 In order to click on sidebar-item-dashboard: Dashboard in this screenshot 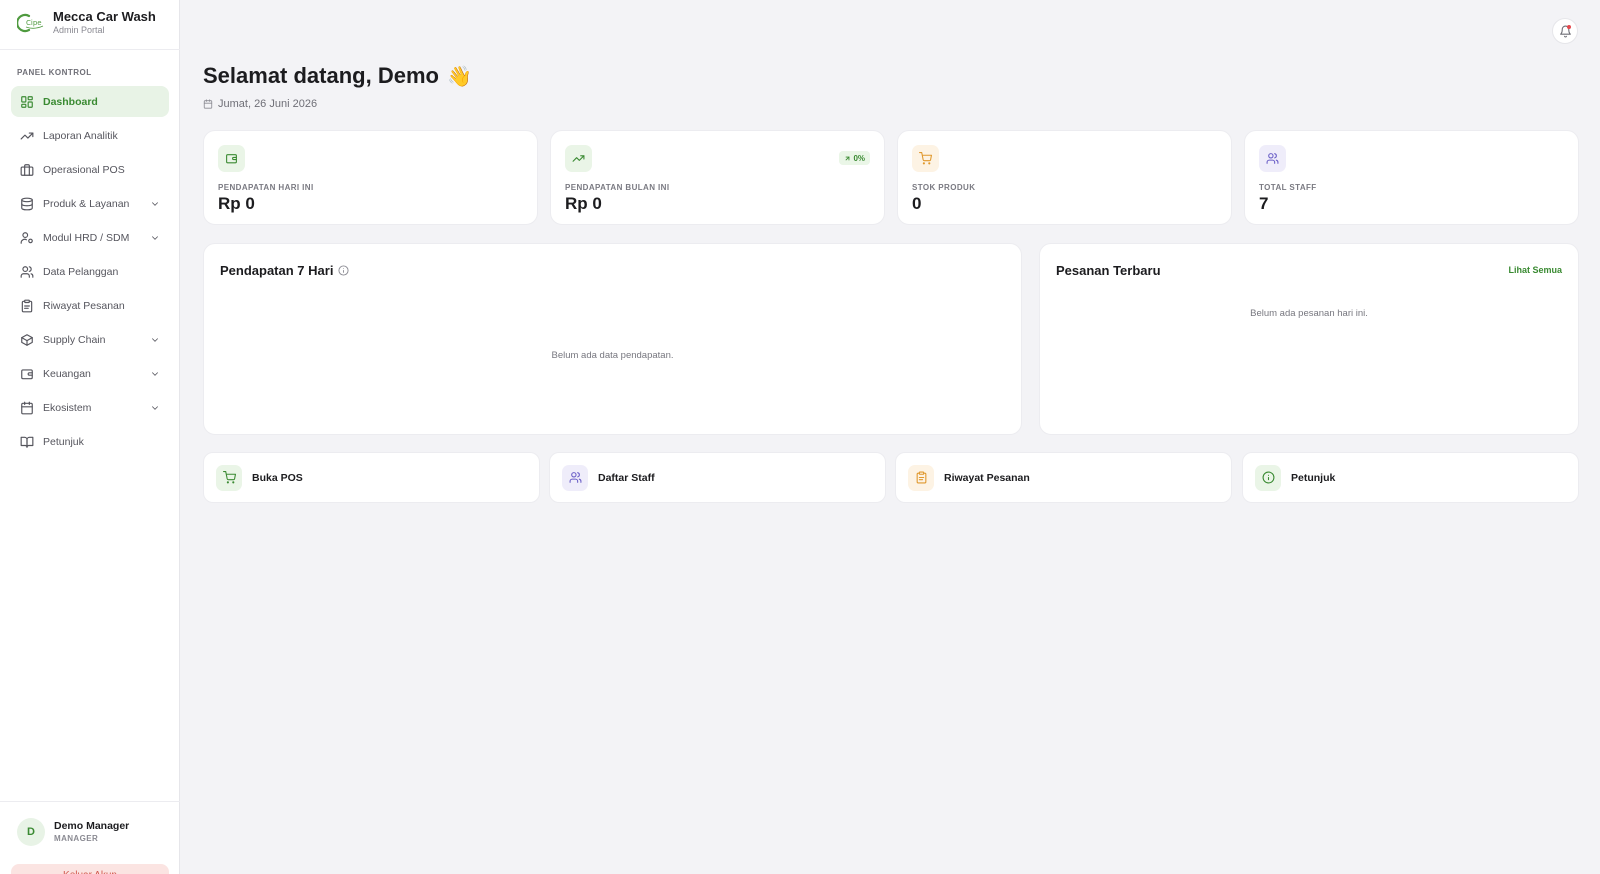, I will do `click(90, 101)`.